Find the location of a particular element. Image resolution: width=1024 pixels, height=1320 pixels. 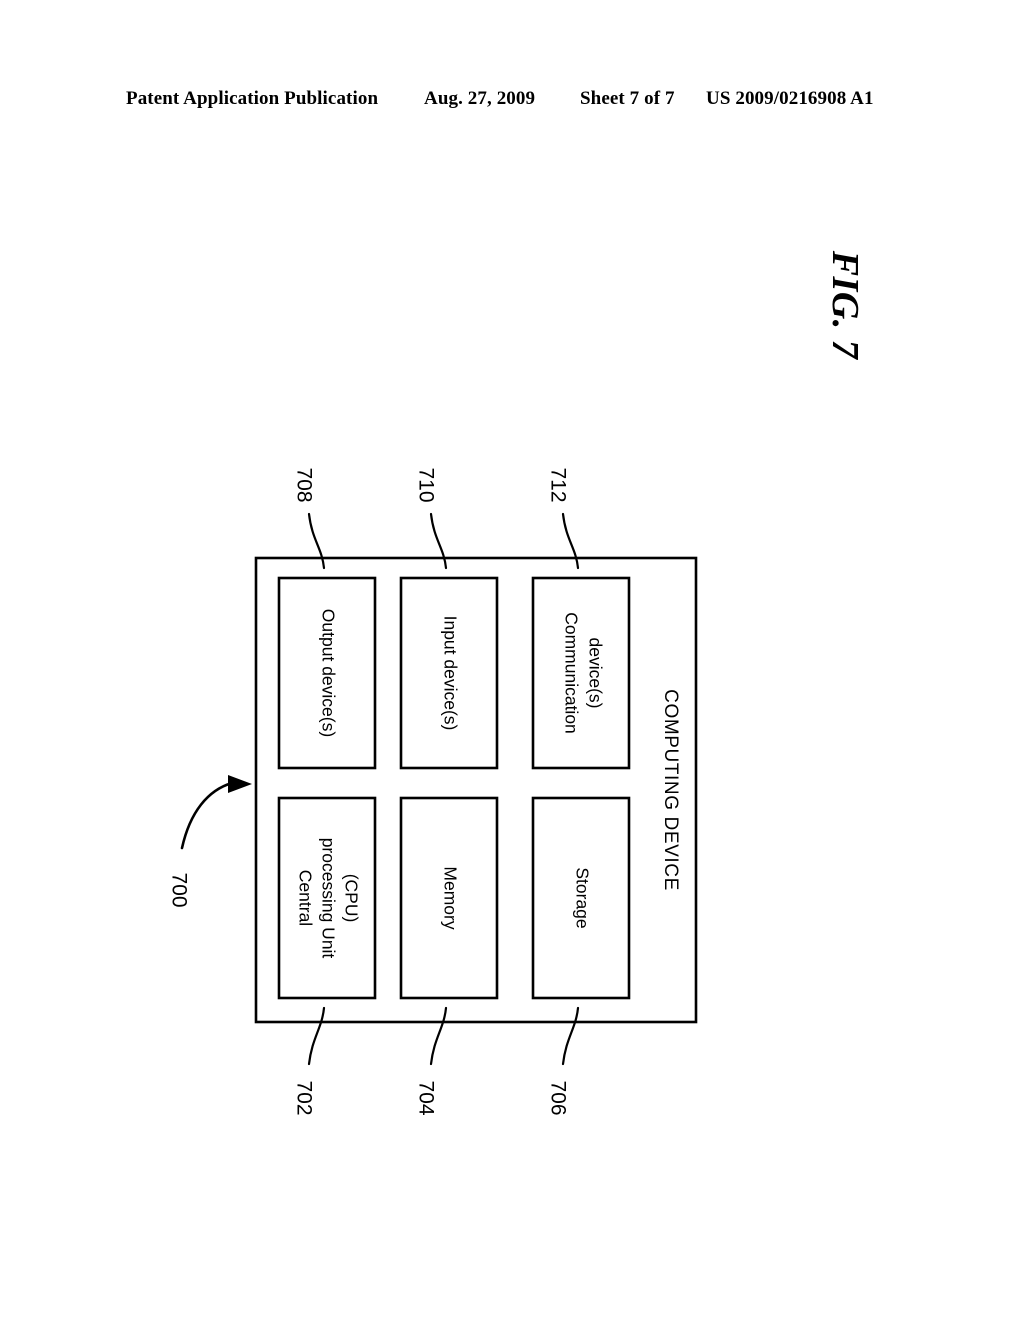

block-input-devices-label: Input device(s) is located at coordinates (450, 673).